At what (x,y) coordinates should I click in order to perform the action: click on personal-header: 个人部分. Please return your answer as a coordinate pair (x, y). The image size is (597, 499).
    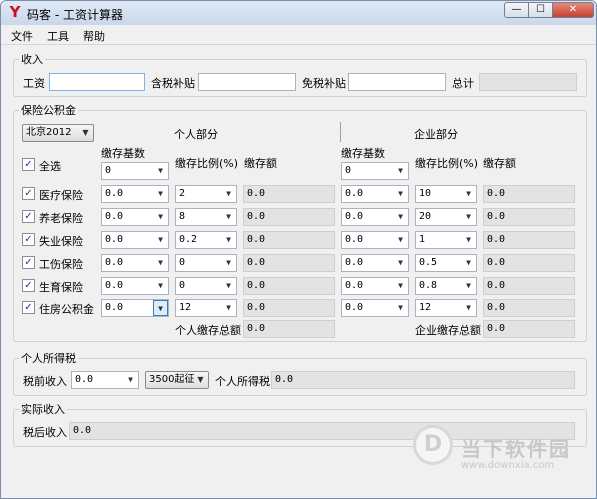
    Looking at the image, I should click on (196, 134).